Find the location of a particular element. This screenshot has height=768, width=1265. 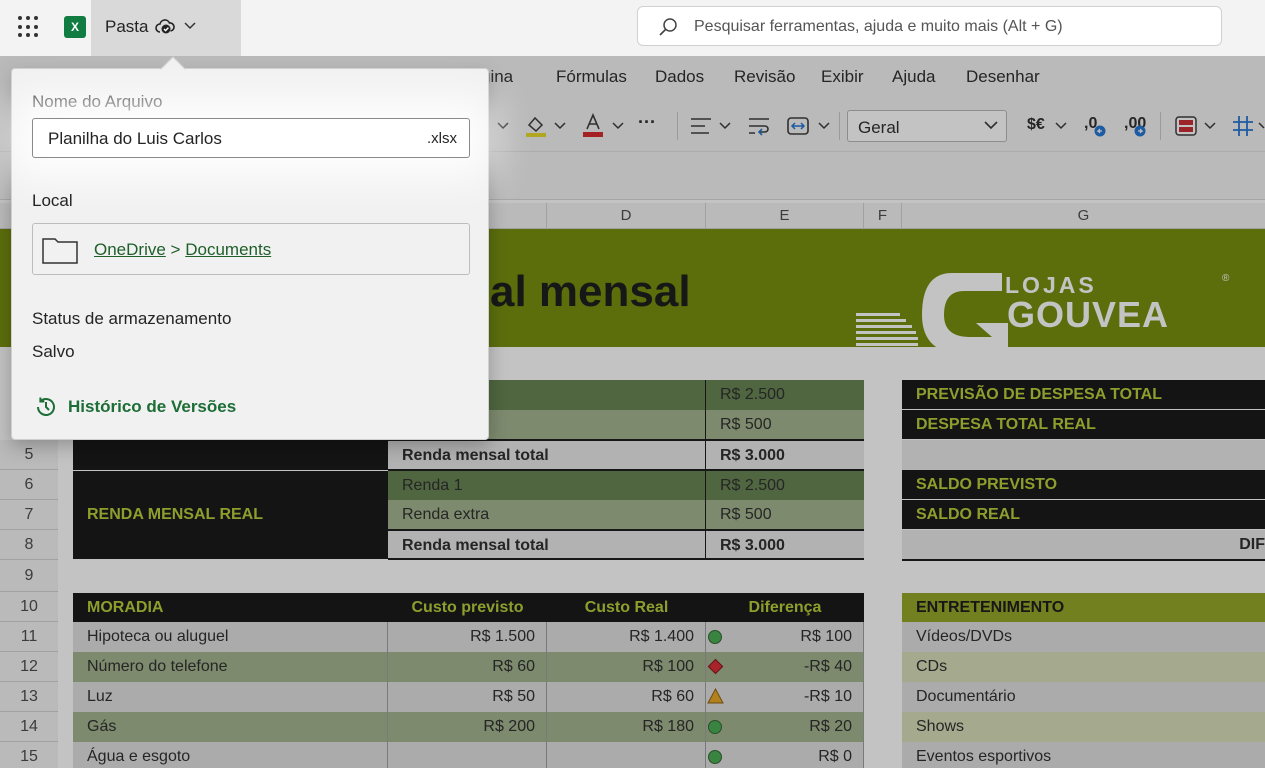

filename-field: Planilha do Luis Carlos .xlsx is located at coordinates (251, 138).